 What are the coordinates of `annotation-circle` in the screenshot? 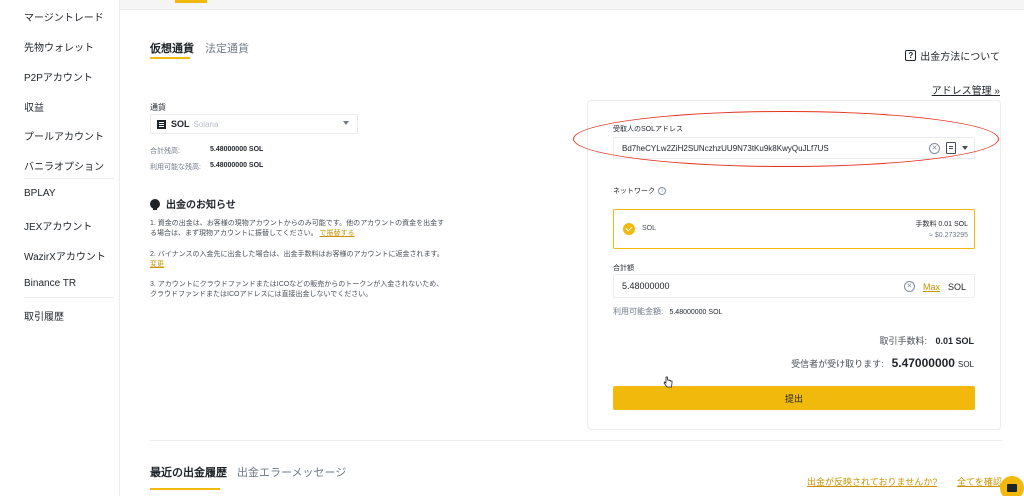 It's located at (786, 139).